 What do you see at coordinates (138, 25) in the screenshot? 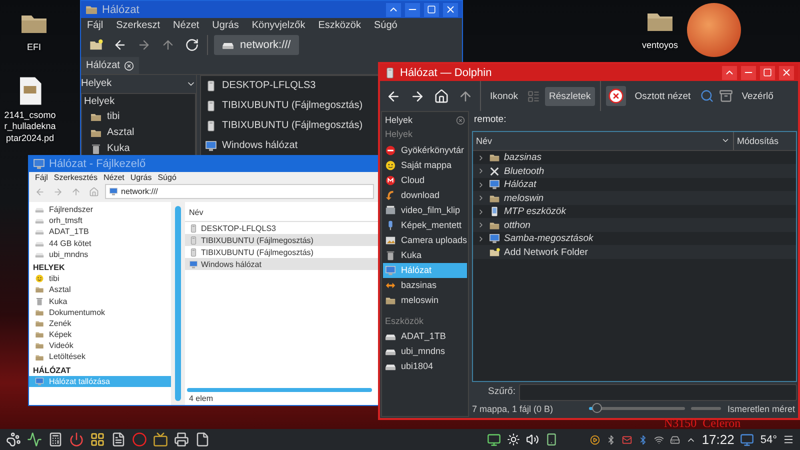
I see `menu-item: Szerkeszt` at bounding box center [138, 25].